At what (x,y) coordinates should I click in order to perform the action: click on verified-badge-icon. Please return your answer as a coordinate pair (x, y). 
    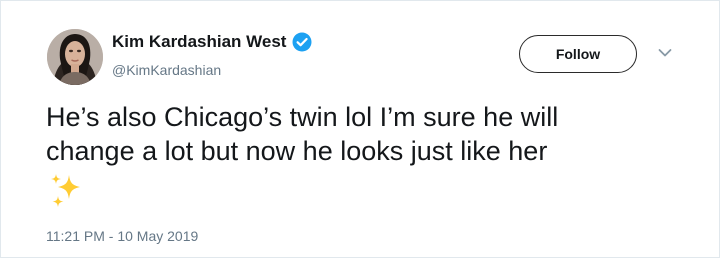
    Looking at the image, I should click on (302, 42).